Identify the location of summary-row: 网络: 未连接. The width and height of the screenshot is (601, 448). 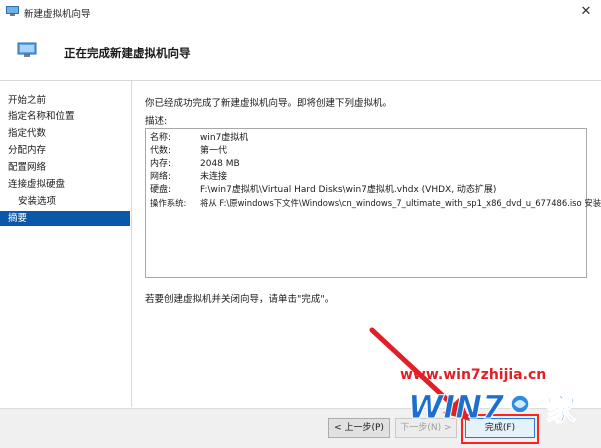
(188, 177).